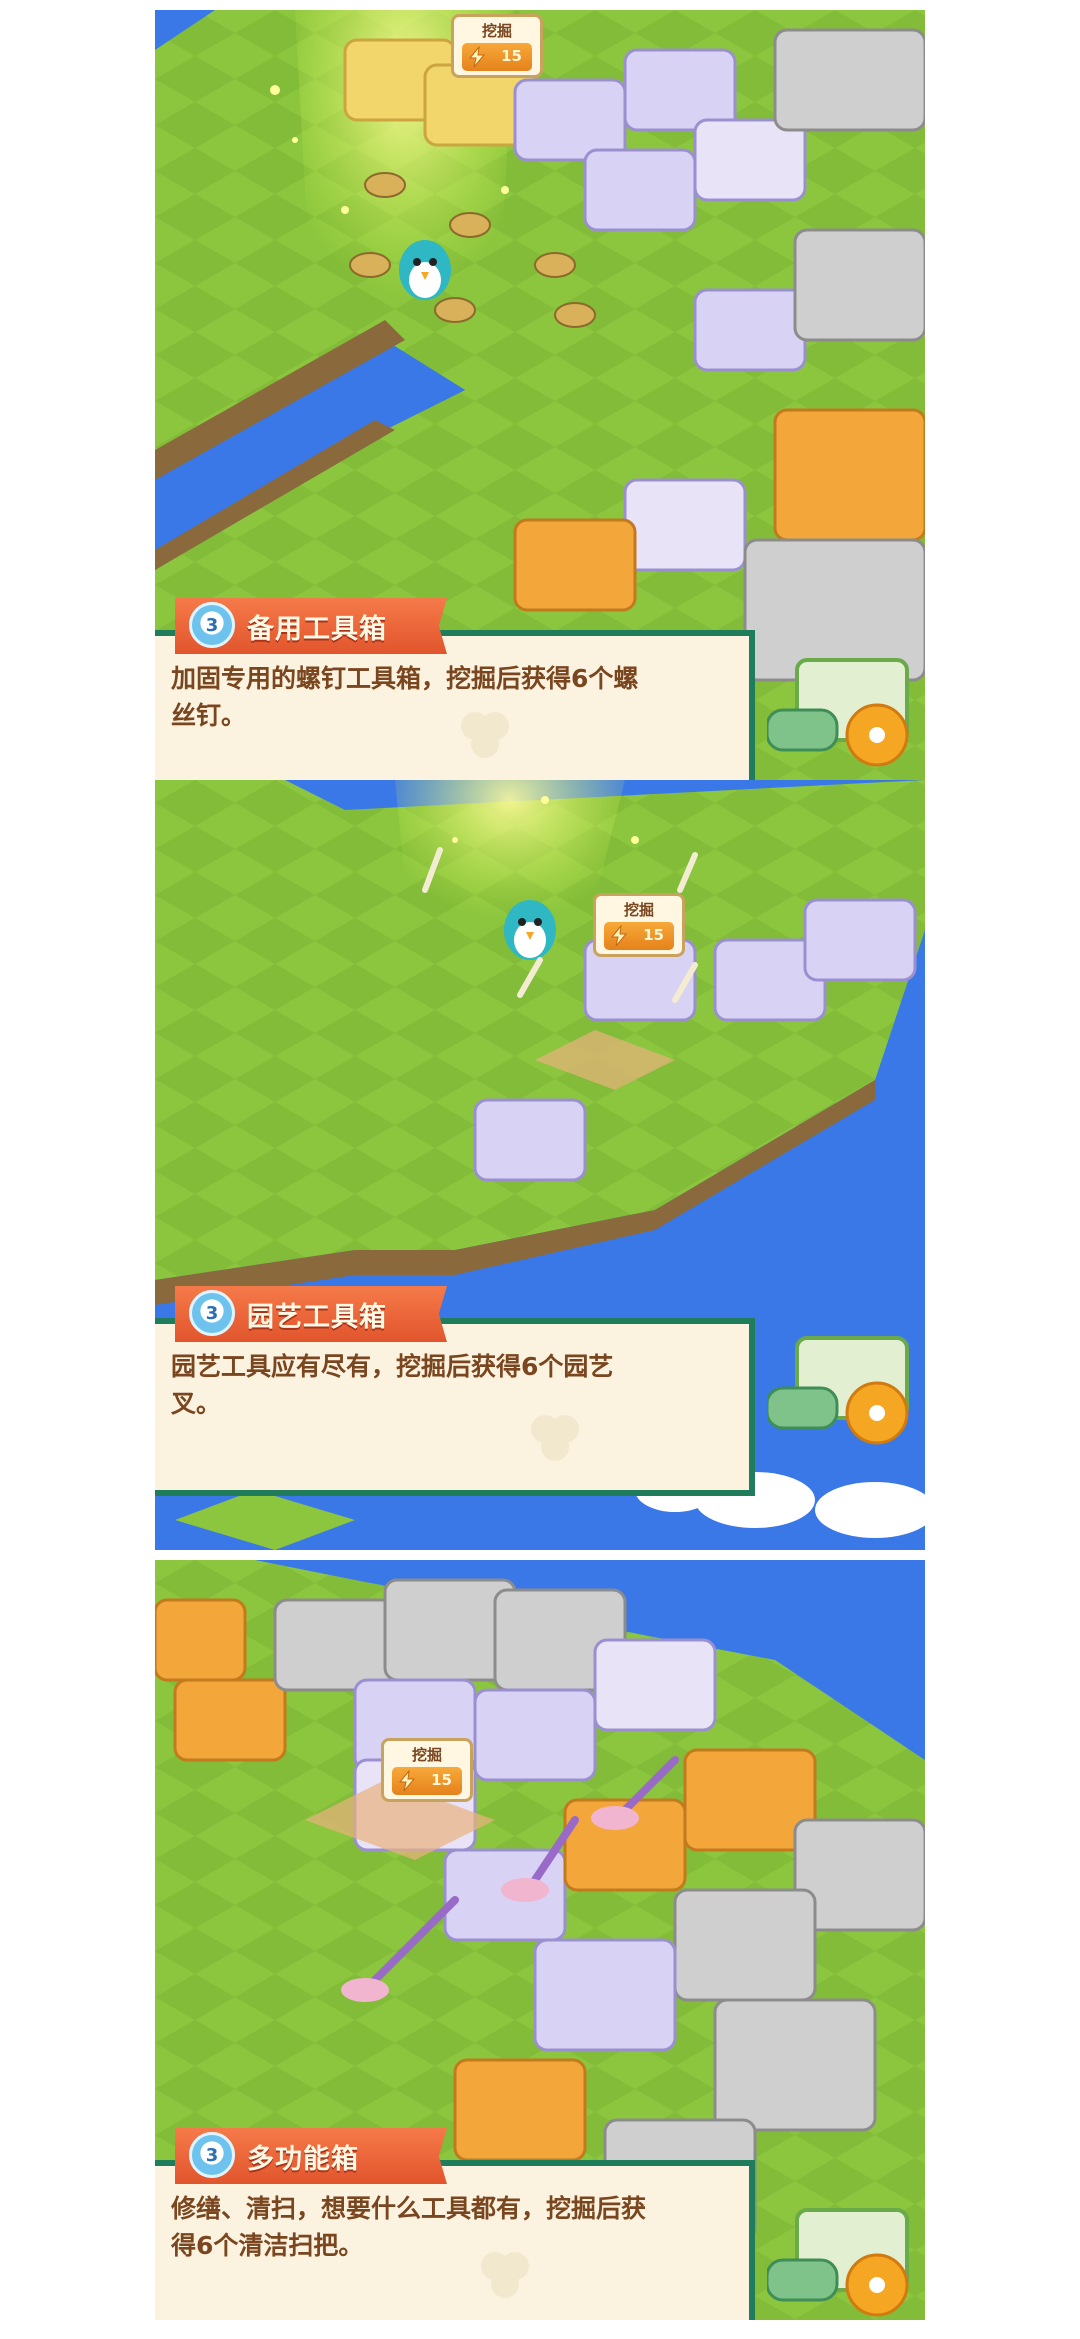 The height and width of the screenshot is (2339, 1080). What do you see at coordinates (303, 2159) in the screenshot?
I see `item-name: 多功能箱` at bounding box center [303, 2159].